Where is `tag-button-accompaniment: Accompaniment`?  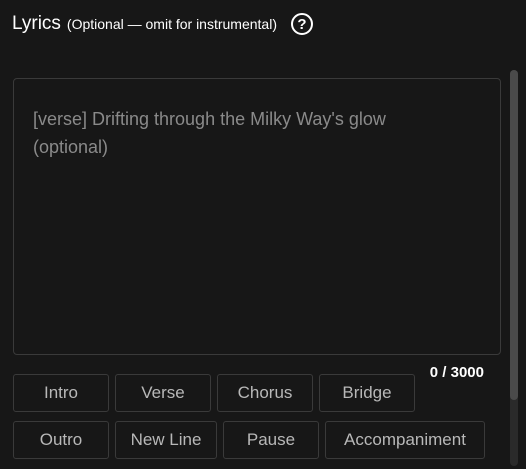 tag-button-accompaniment: Accompaniment is located at coordinates (405, 440).